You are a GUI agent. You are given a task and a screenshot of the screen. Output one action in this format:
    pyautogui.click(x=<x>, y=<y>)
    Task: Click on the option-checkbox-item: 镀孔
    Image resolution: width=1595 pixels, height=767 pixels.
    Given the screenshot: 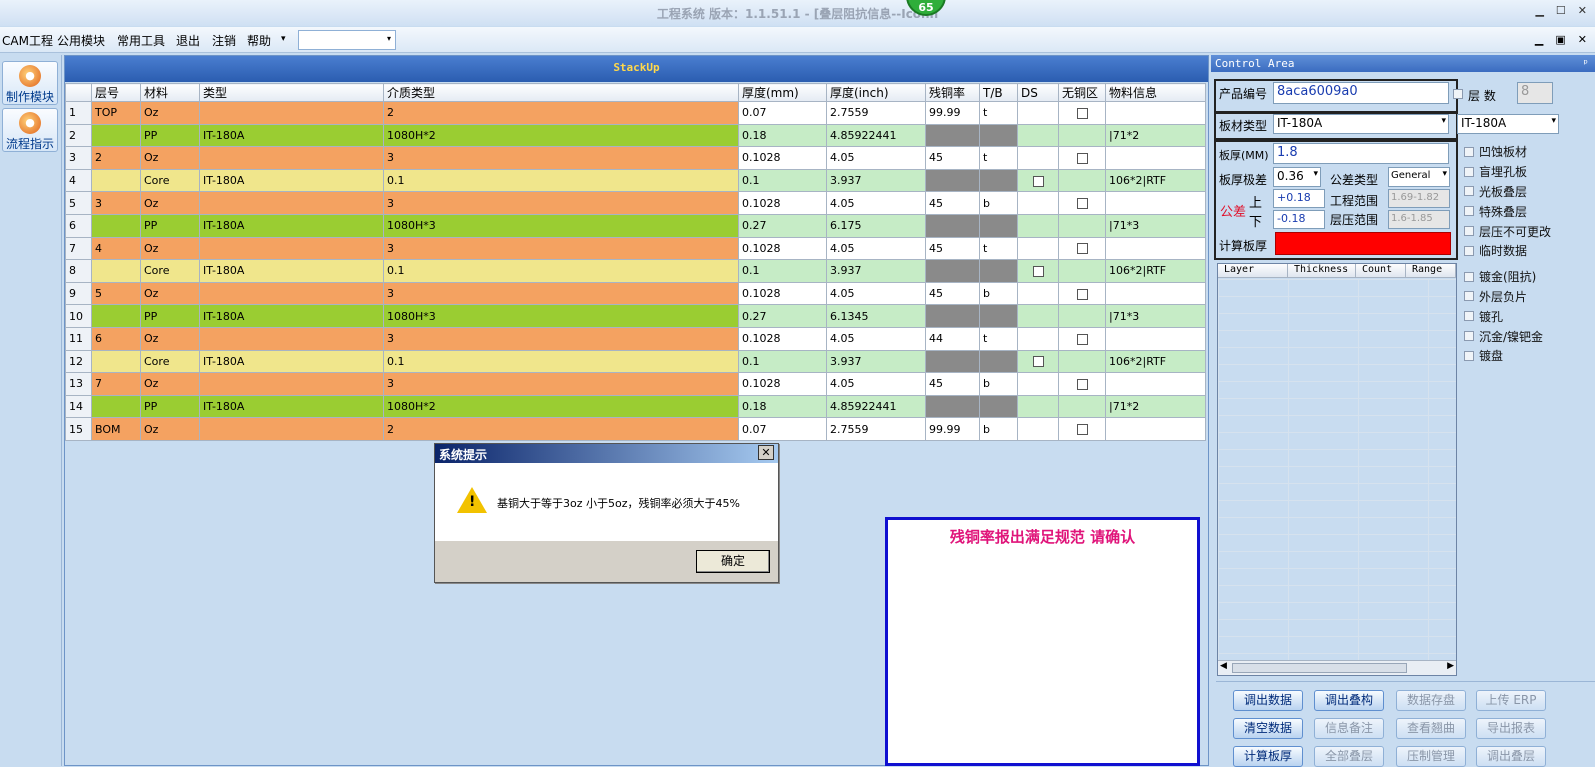 What is the action you would take?
    pyautogui.click(x=1507, y=316)
    